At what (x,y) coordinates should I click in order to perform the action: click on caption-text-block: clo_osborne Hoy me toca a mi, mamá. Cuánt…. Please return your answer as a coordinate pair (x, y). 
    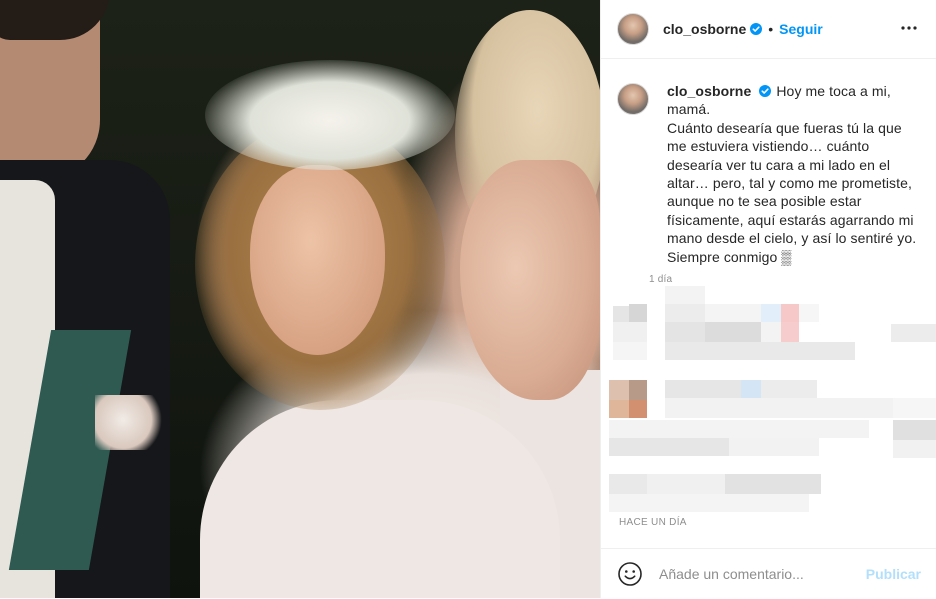
    Looking at the image, I should click on (795, 174).